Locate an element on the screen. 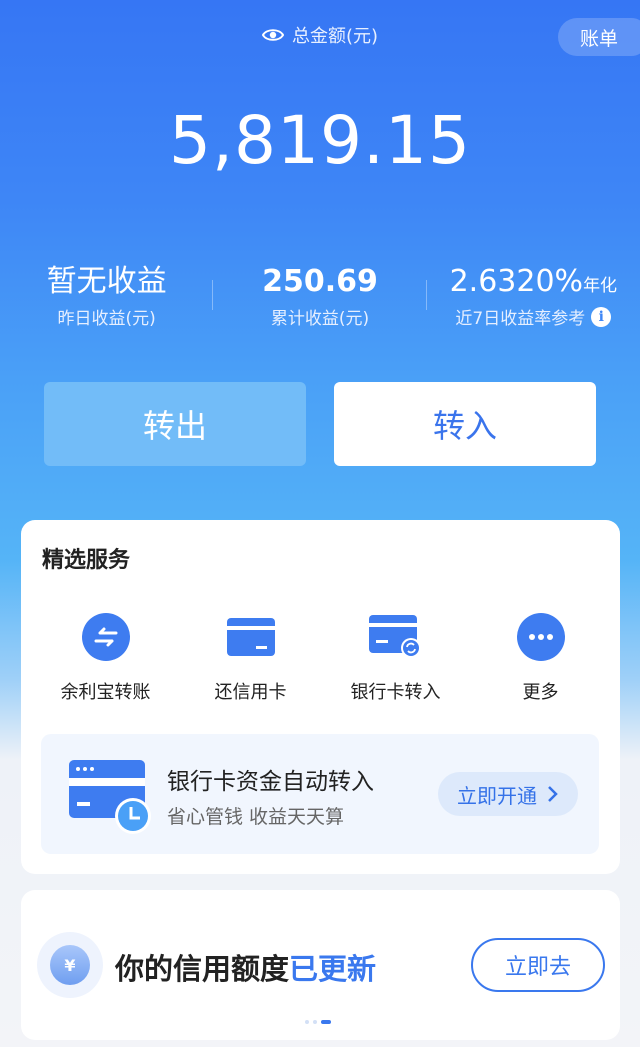 Image resolution: width=640 pixels, height=1047 pixels. transfer-arrows-icon is located at coordinates (105, 637).